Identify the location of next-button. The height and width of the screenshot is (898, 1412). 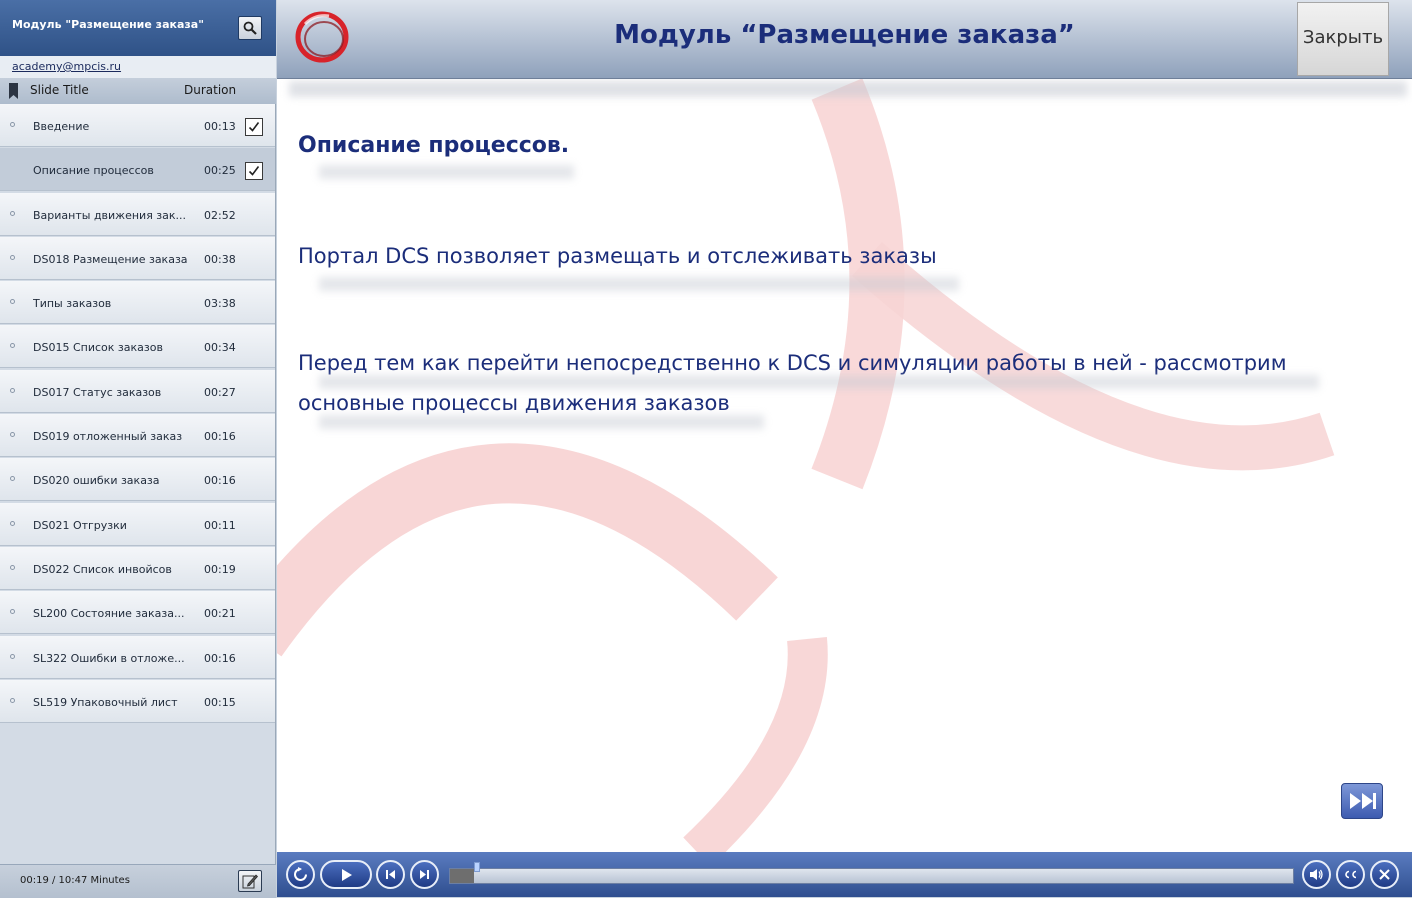
(424, 874).